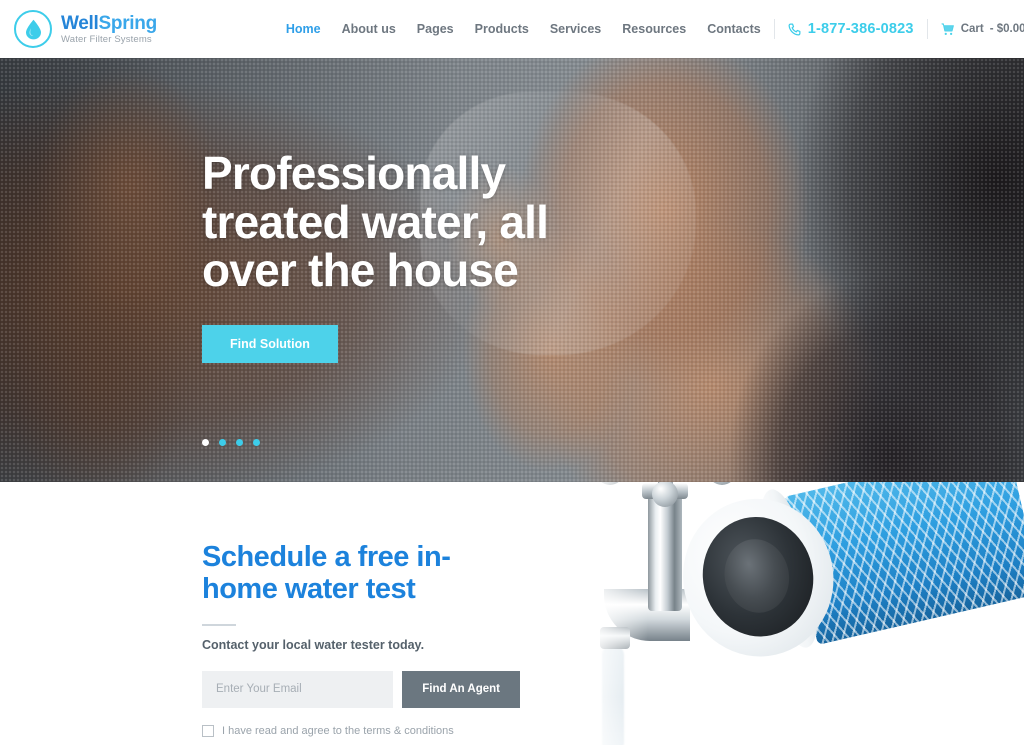  I want to click on nav-item-contacts: Contacts, so click(733, 29).